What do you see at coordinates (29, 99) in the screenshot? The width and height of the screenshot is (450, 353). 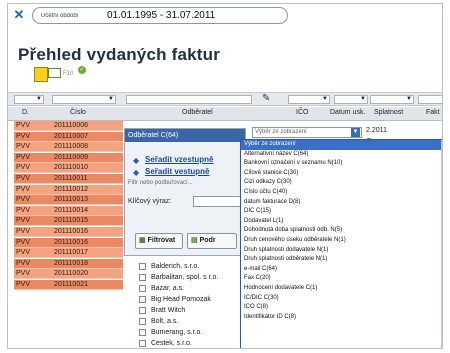 I see `filter-d: ▼` at bounding box center [29, 99].